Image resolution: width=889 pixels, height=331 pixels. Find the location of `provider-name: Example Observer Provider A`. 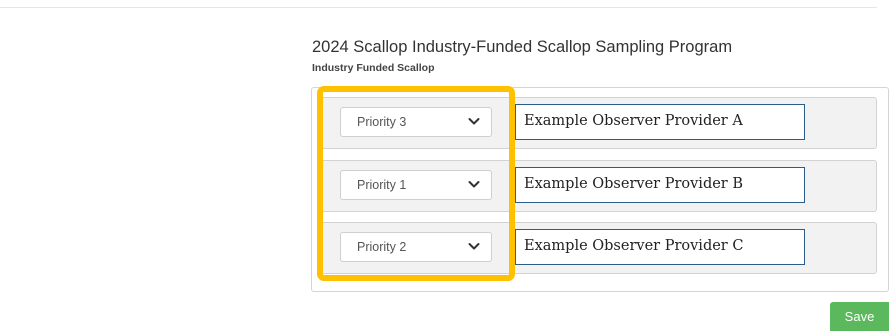

provider-name: Example Observer Provider A is located at coordinates (633, 121).